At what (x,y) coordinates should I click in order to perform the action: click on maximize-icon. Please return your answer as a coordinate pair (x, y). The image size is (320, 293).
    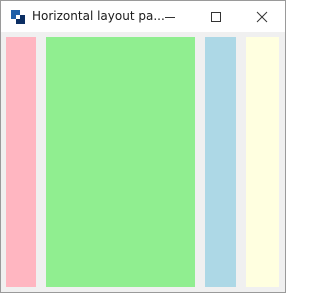
    Looking at the image, I should click on (216, 16).